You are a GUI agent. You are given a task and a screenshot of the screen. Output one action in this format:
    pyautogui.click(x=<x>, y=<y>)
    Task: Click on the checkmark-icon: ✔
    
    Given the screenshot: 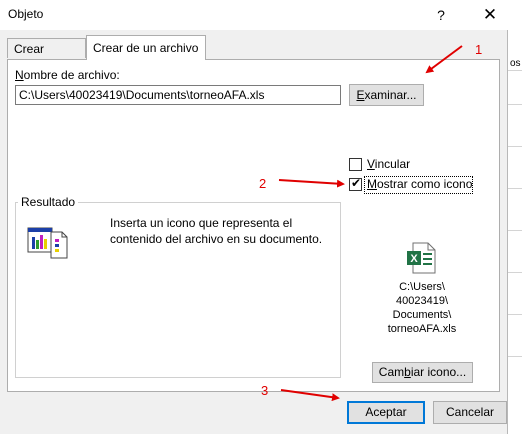 What is the action you would take?
    pyautogui.click(x=356, y=183)
    